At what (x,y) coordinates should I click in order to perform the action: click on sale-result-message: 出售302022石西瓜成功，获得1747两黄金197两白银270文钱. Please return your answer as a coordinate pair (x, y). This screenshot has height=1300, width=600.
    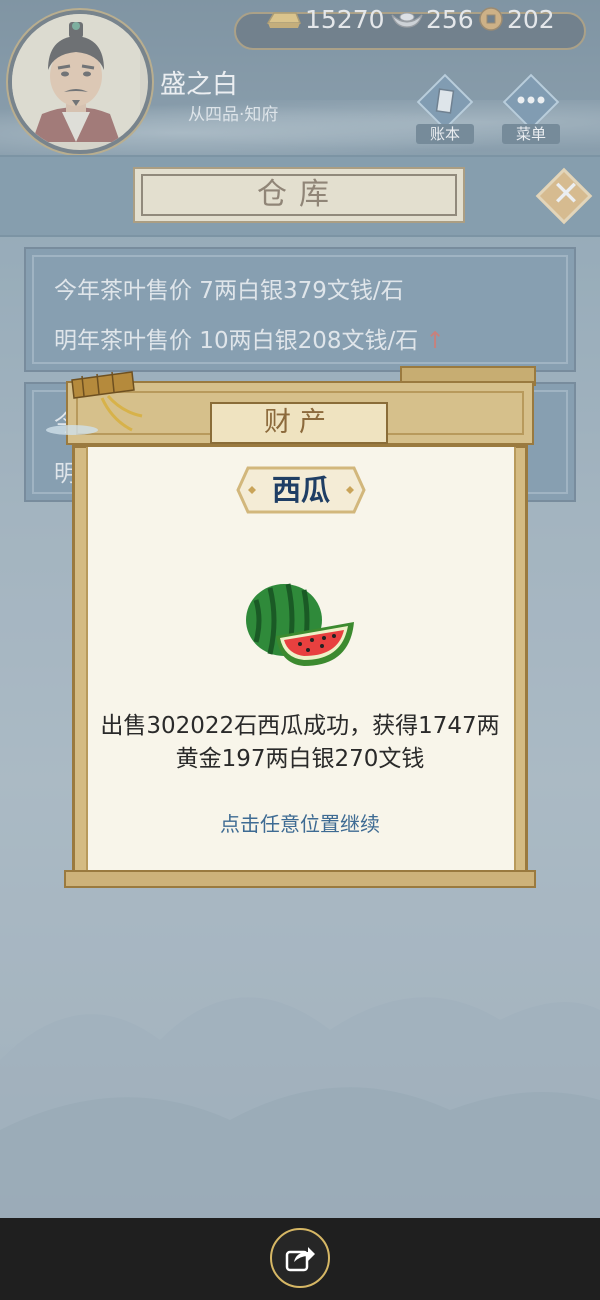
    Looking at the image, I should click on (300, 742).